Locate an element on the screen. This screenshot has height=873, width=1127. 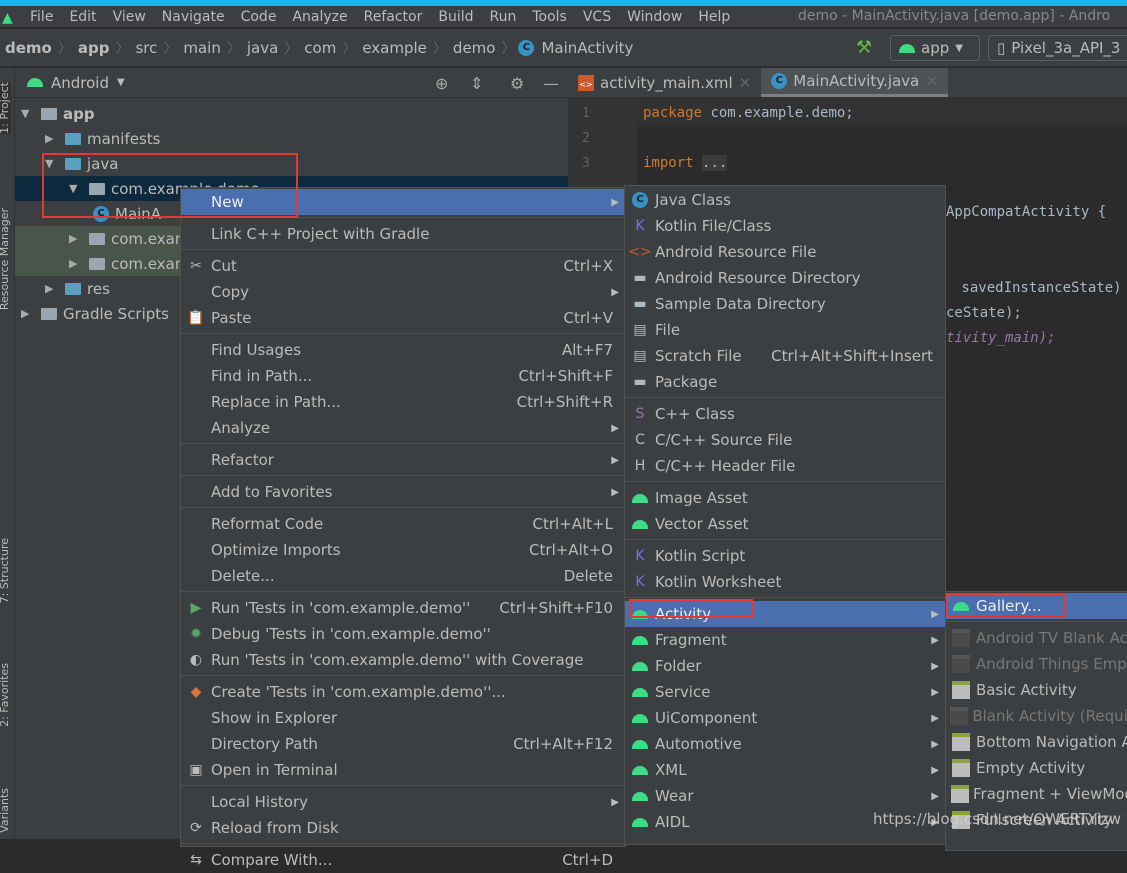
menu-item-analyze: Analyze ▶ is located at coordinates (403, 428).